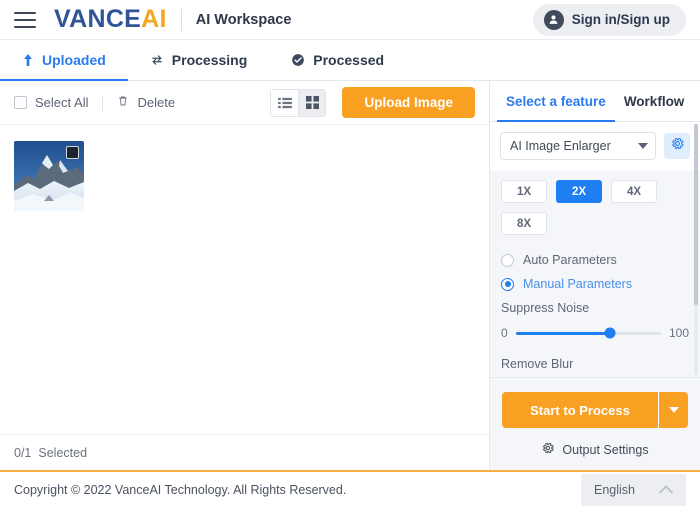 The height and width of the screenshot is (507, 700). I want to click on suppress-noise-slider, so click(588, 333).